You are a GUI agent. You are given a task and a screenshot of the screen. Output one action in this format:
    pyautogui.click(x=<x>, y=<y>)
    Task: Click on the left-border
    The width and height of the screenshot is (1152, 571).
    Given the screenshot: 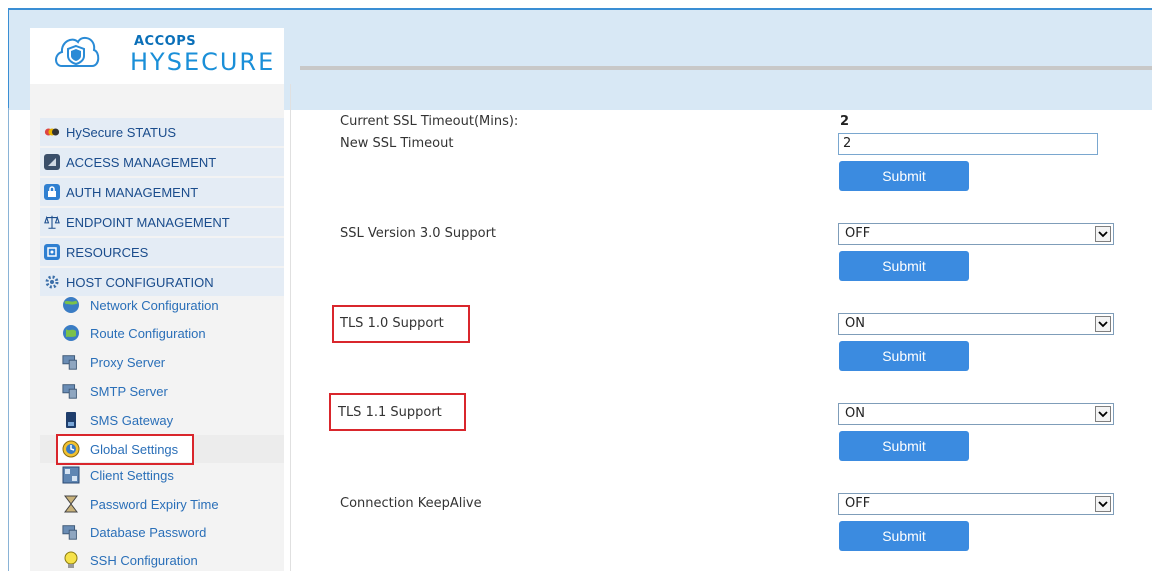 What is the action you would take?
    pyautogui.click(x=8, y=339)
    